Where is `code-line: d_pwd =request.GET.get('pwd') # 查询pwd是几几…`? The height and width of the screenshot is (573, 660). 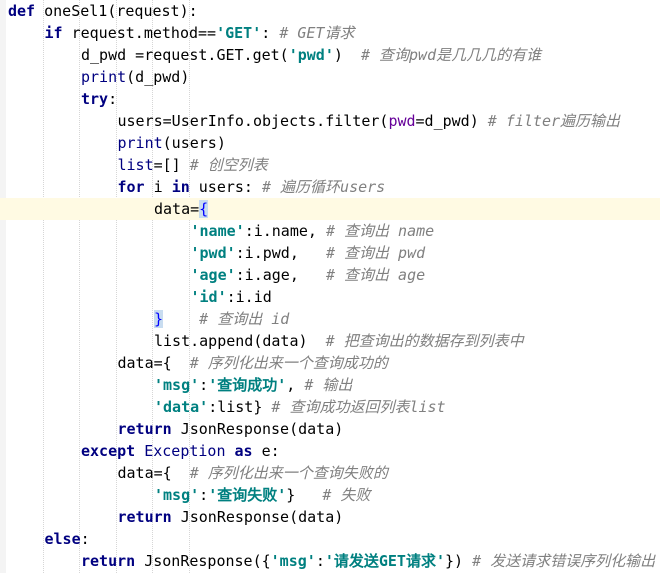 code-line: d_pwd =request.GET.get('pwd') # 查询pwd是几几… is located at coordinates (330, 55).